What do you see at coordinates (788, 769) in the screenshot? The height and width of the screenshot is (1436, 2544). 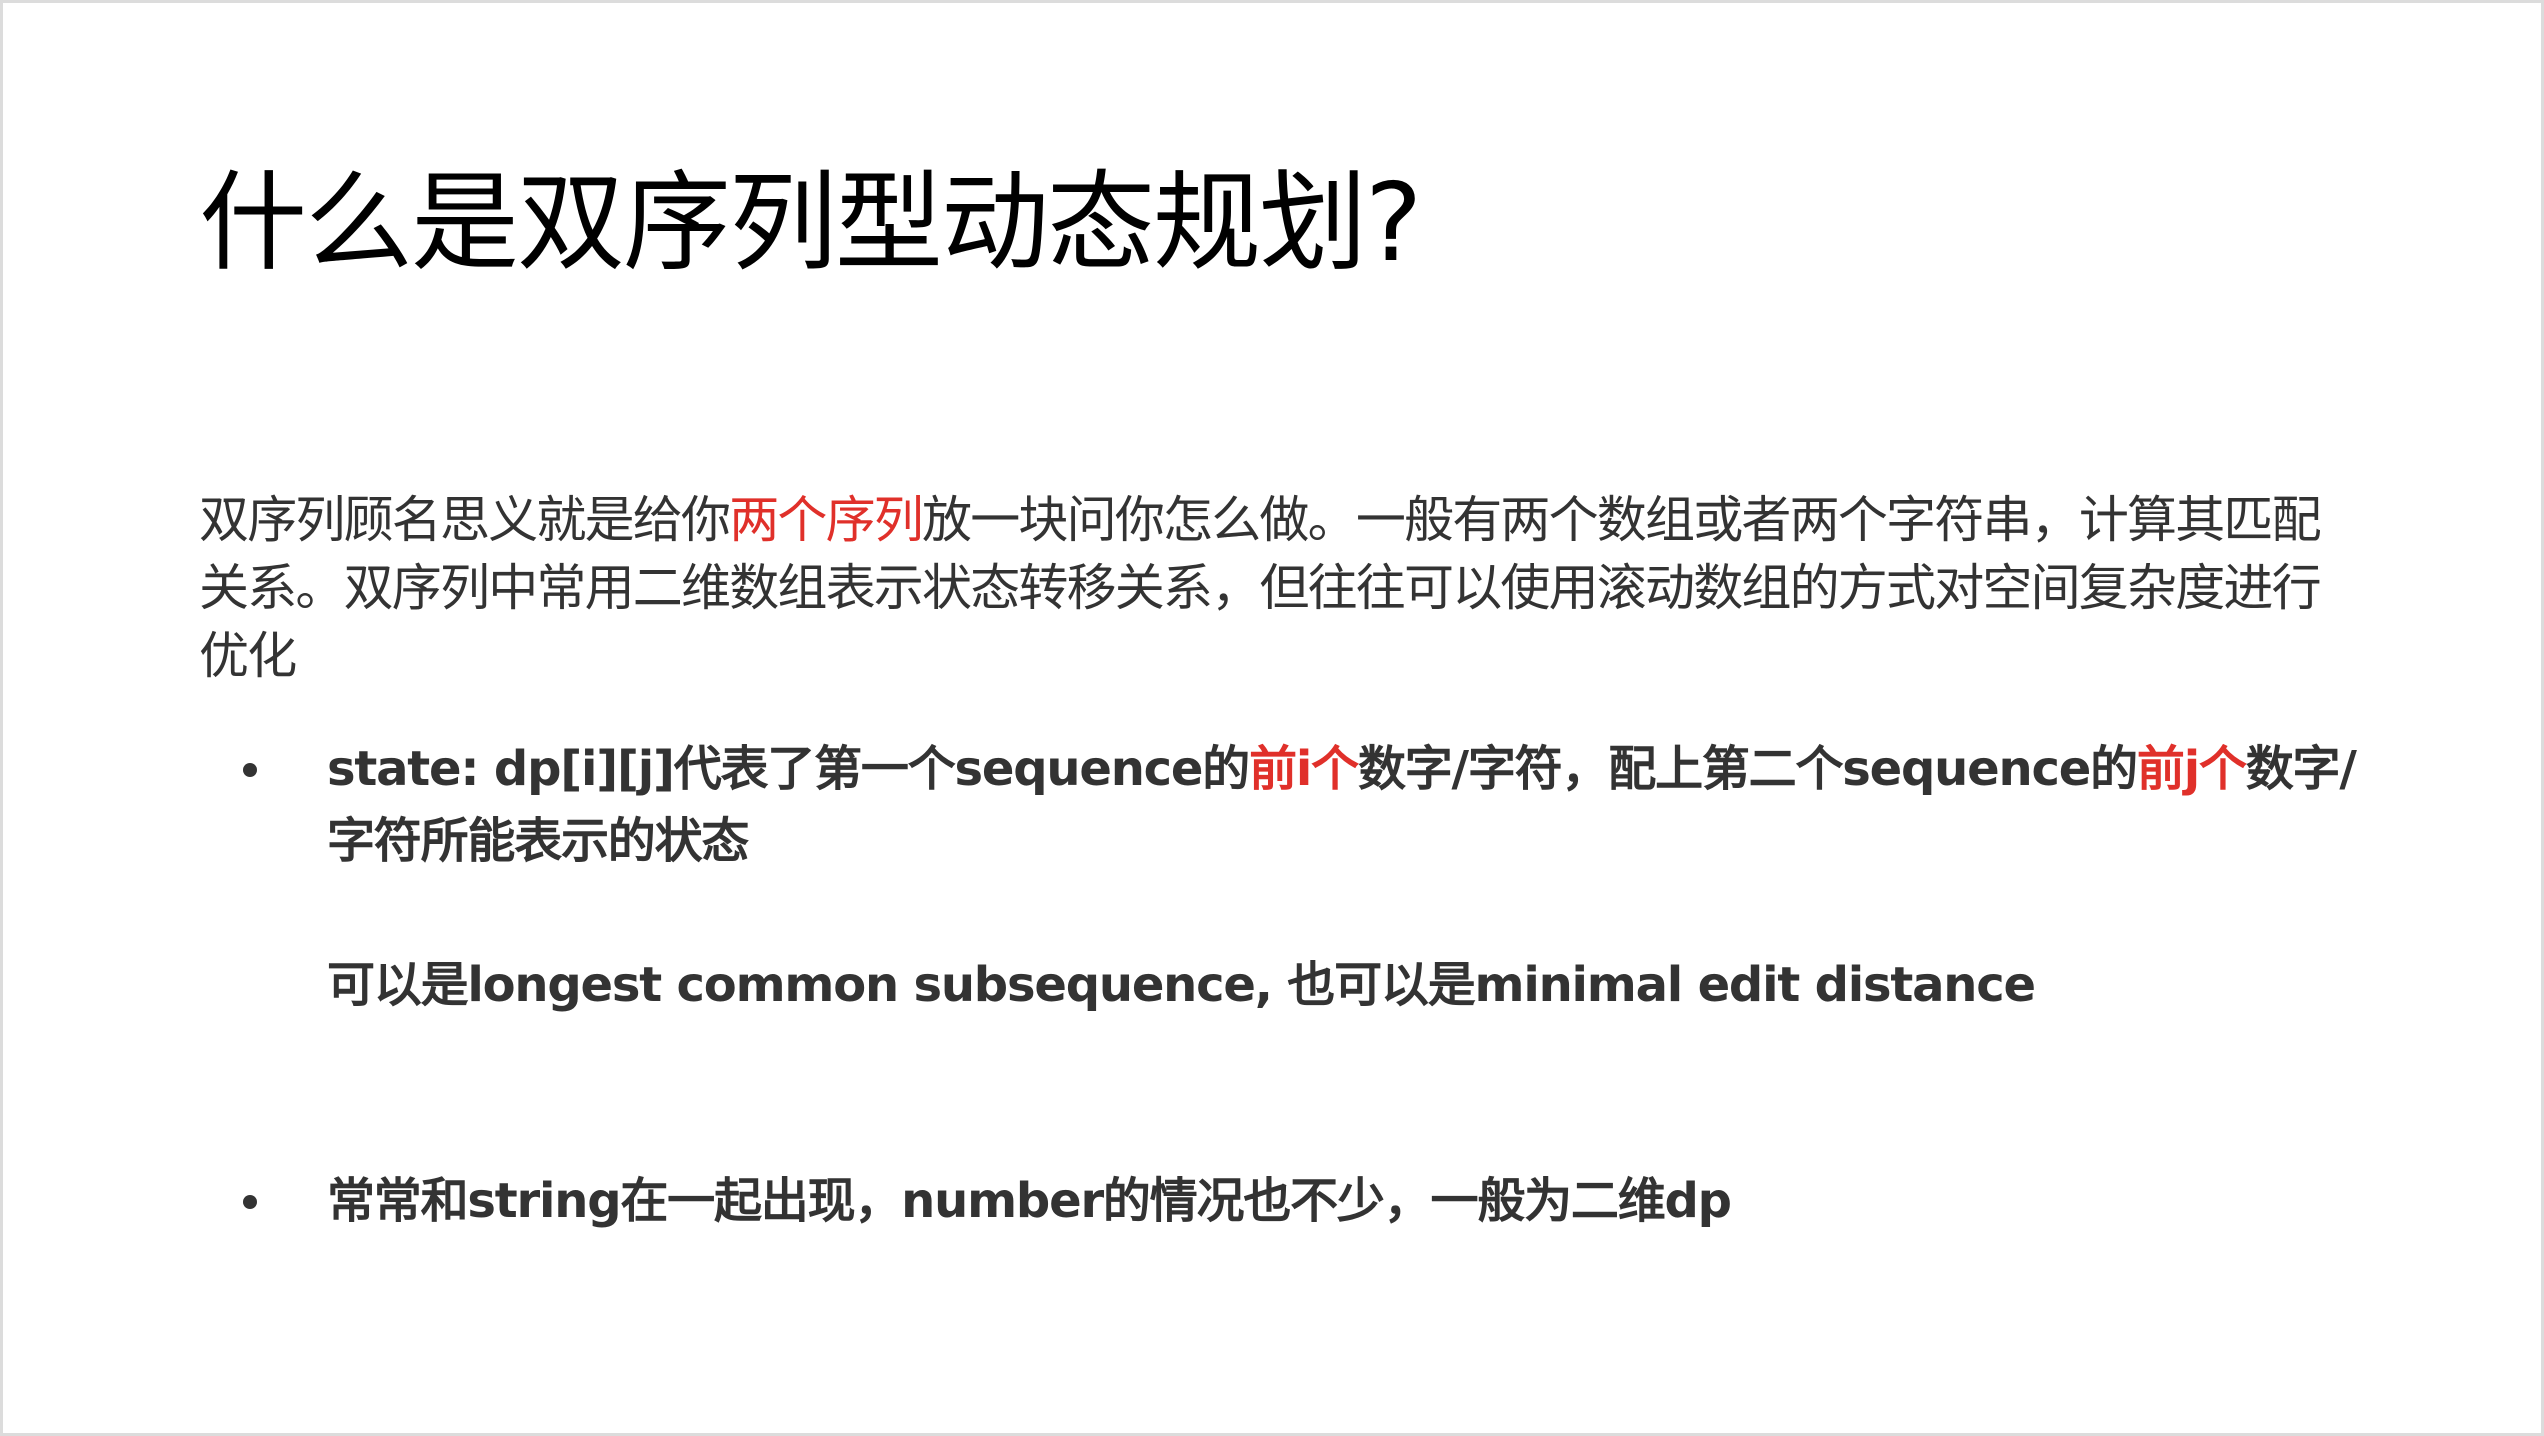 I see `bullet-state-seg1: state: dp[i][j]代表了第一个sequence的` at bounding box center [788, 769].